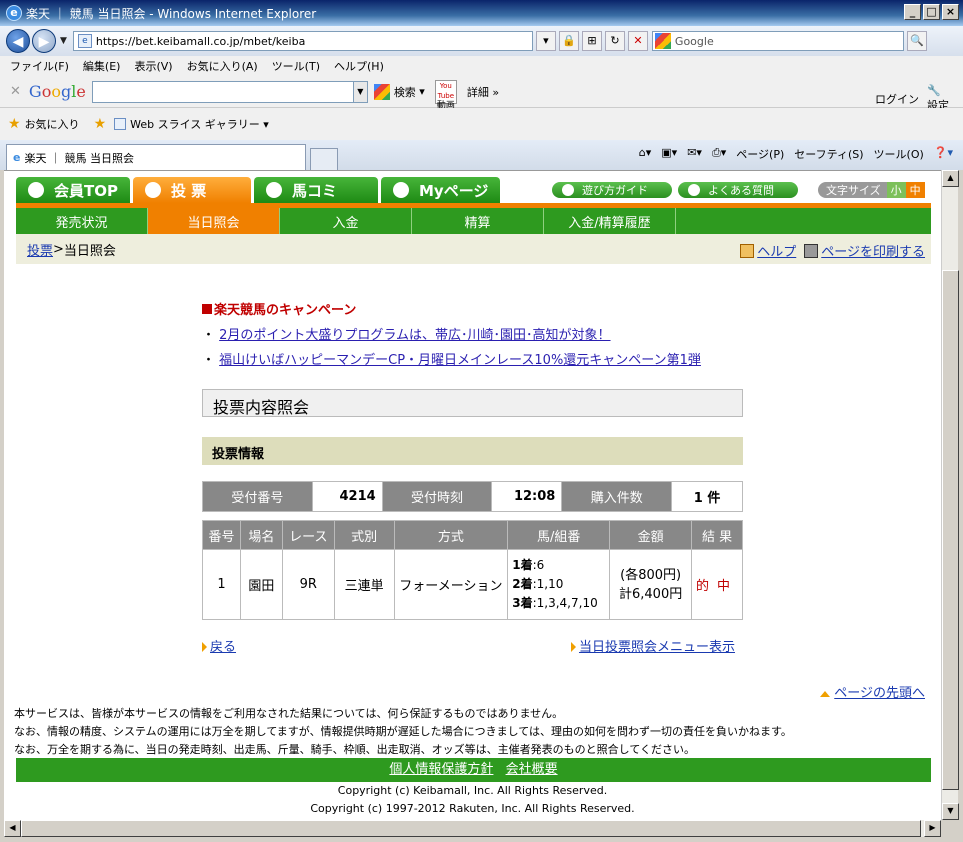  What do you see at coordinates (296, 66) in the screenshot?
I see `menu-tools: ツール(T)` at bounding box center [296, 66].